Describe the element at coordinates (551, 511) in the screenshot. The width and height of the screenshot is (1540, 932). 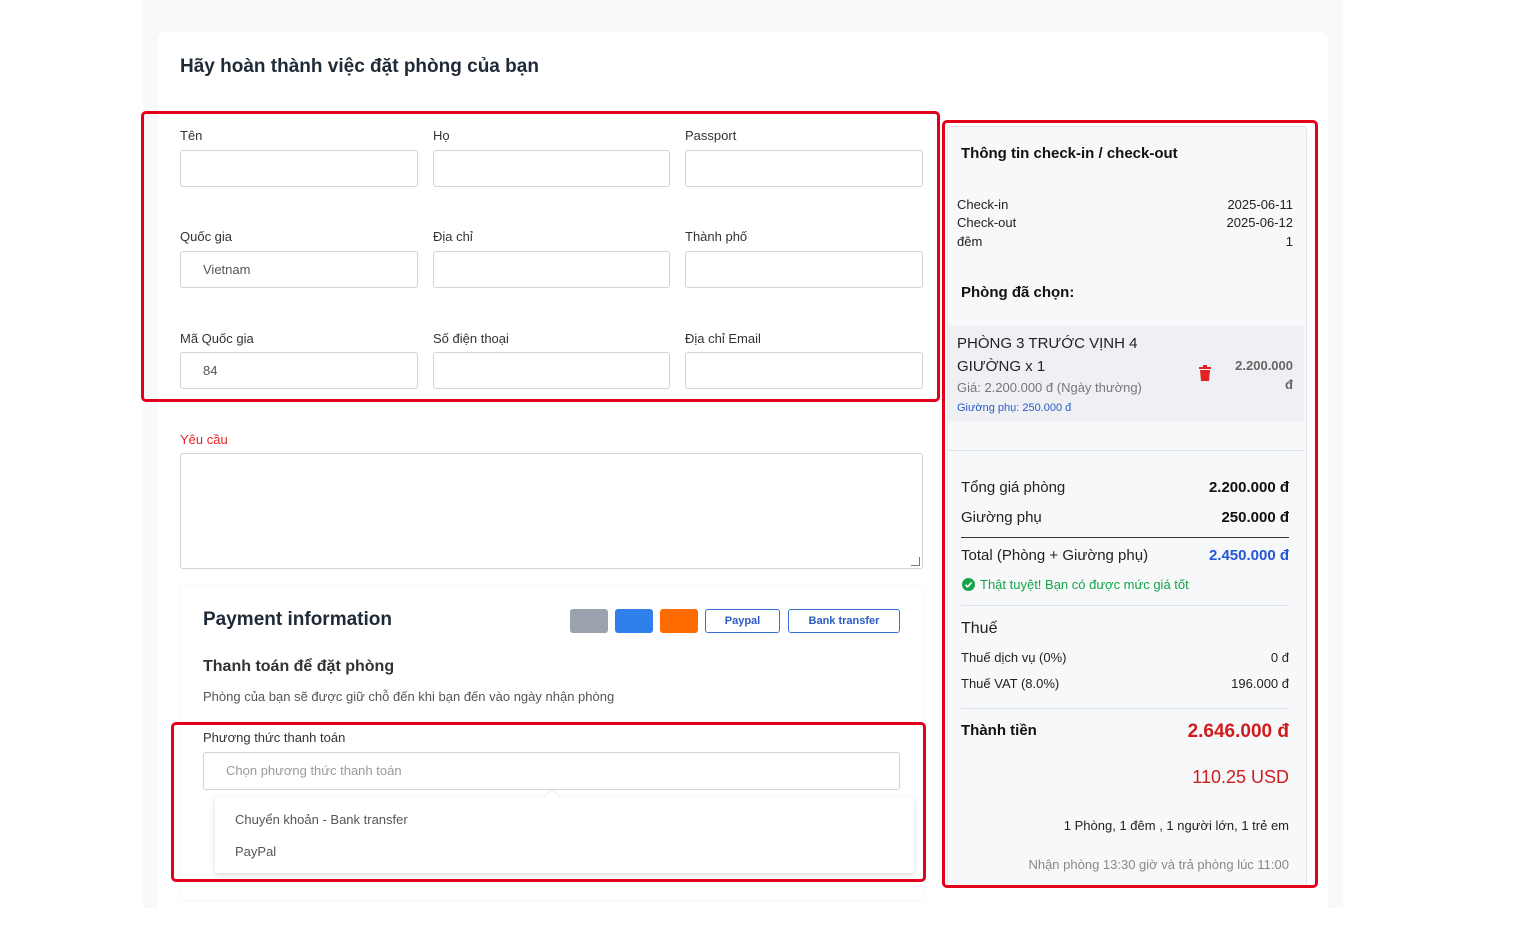
I see `request-textarea` at that location.